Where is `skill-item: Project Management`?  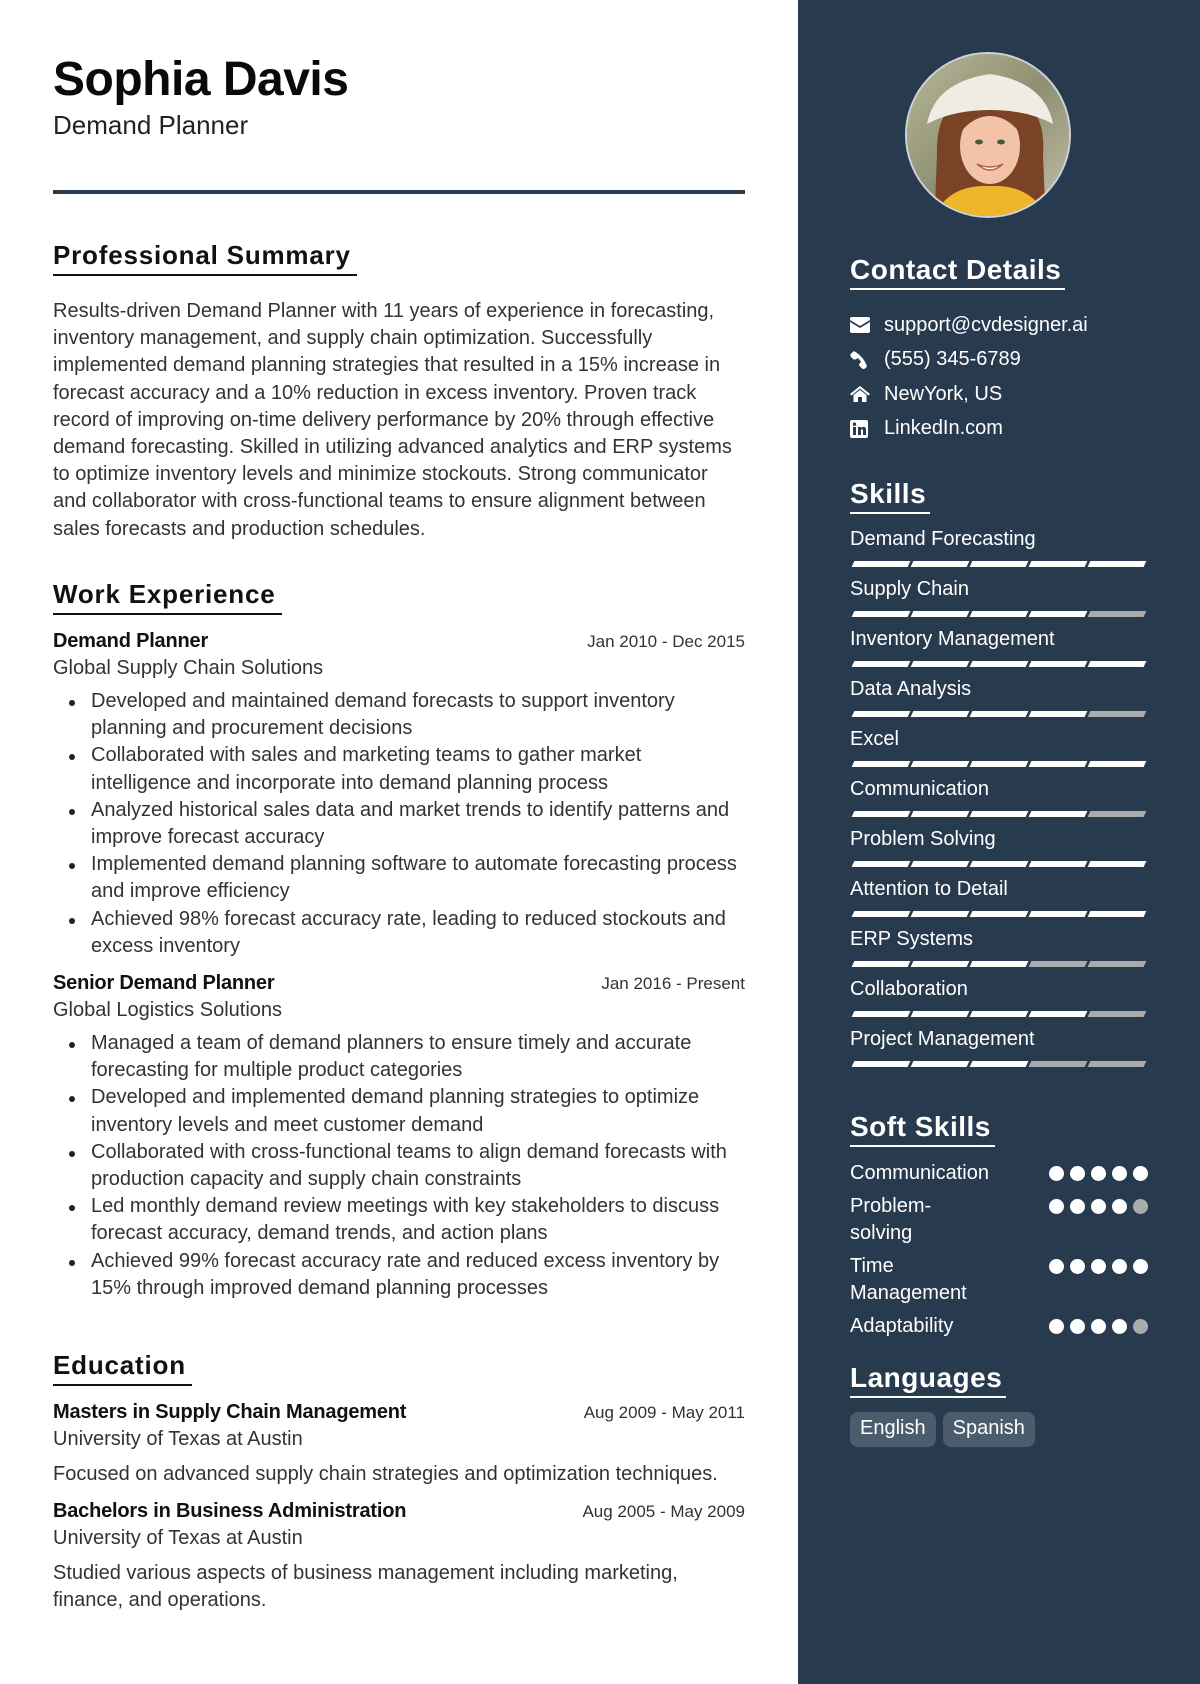 skill-item: Project Management is located at coordinates (1000, 1051).